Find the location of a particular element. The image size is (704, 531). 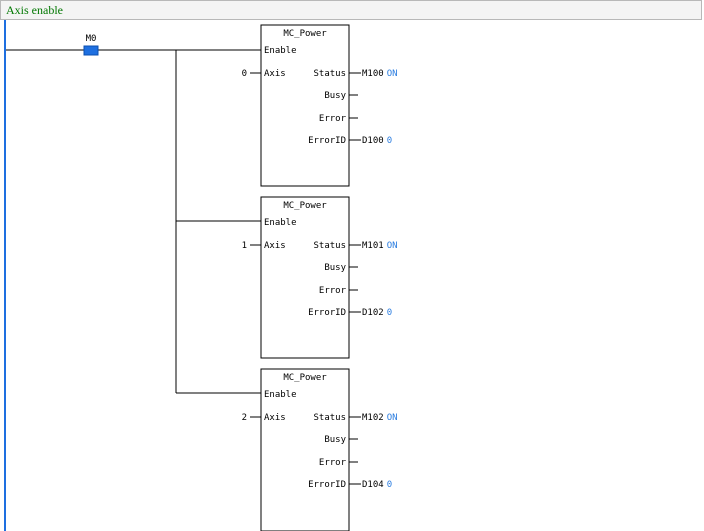

axis-constant: 2 is located at coordinates (244, 418).